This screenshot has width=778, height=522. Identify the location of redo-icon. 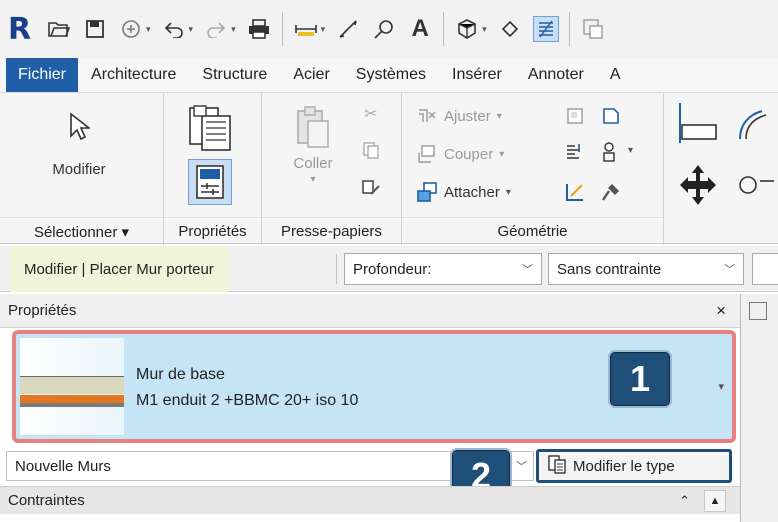
(216, 29).